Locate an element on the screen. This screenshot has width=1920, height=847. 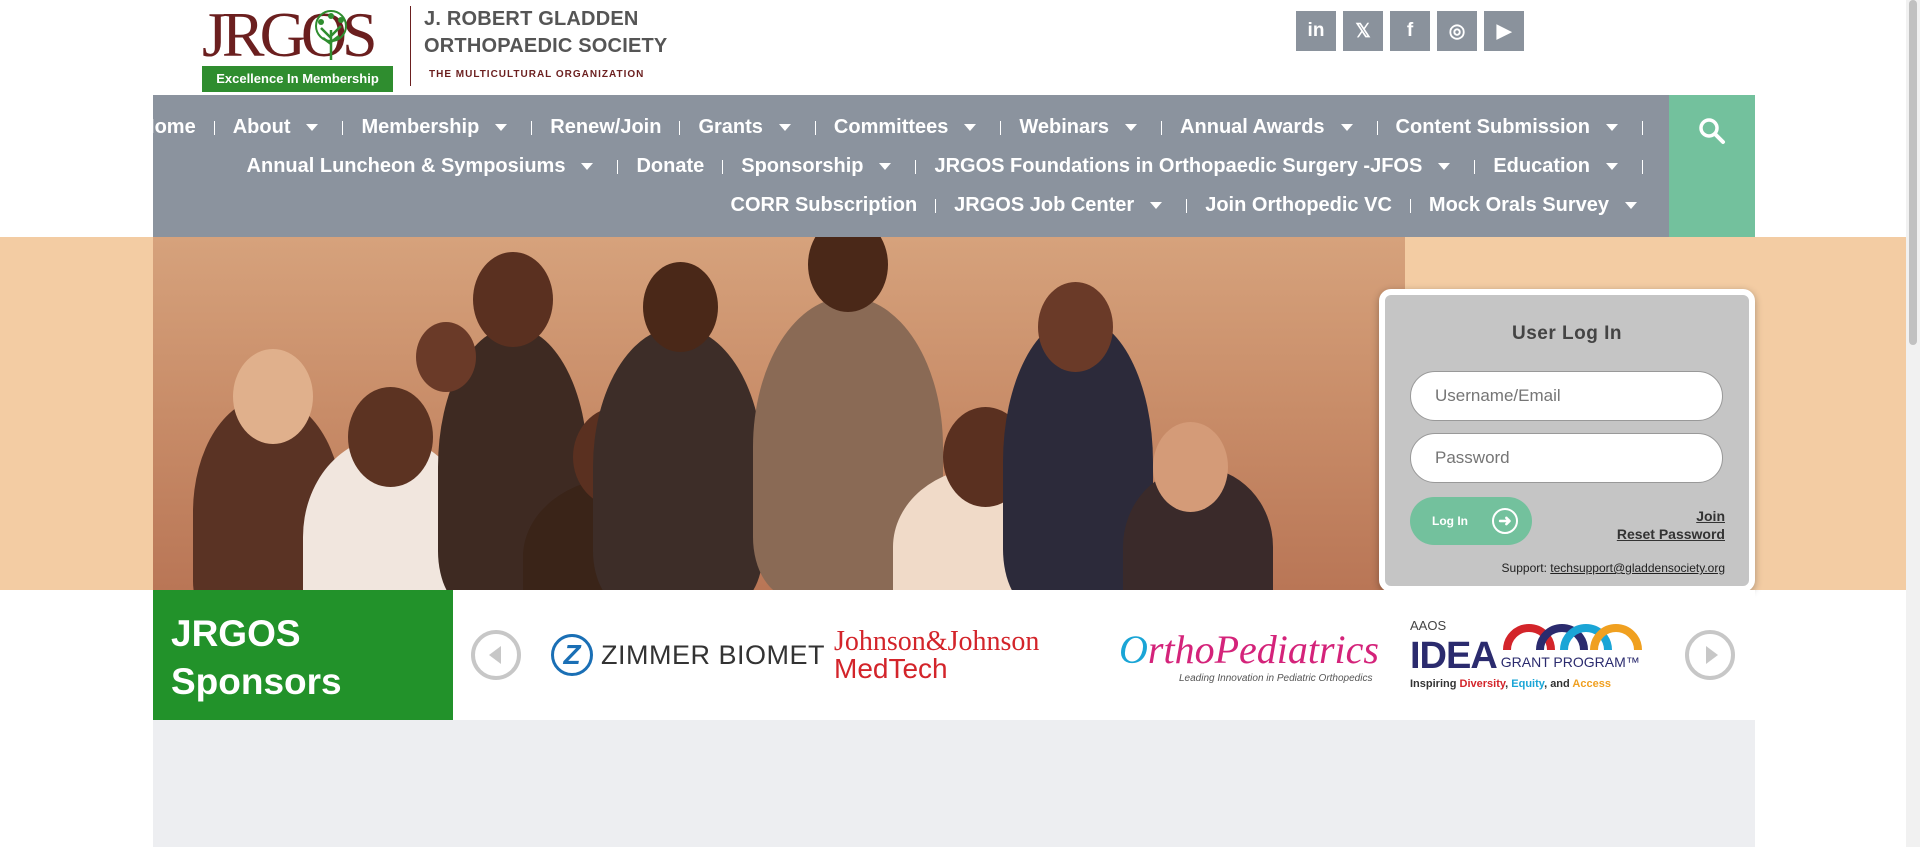
reset-password-link: Reset Password is located at coordinates (1671, 534).